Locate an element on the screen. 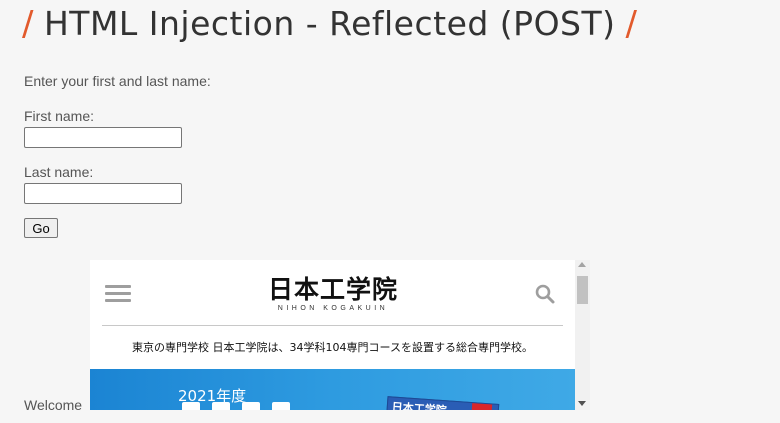 This screenshot has height=423, width=780. scroll-thumb is located at coordinates (582, 290).